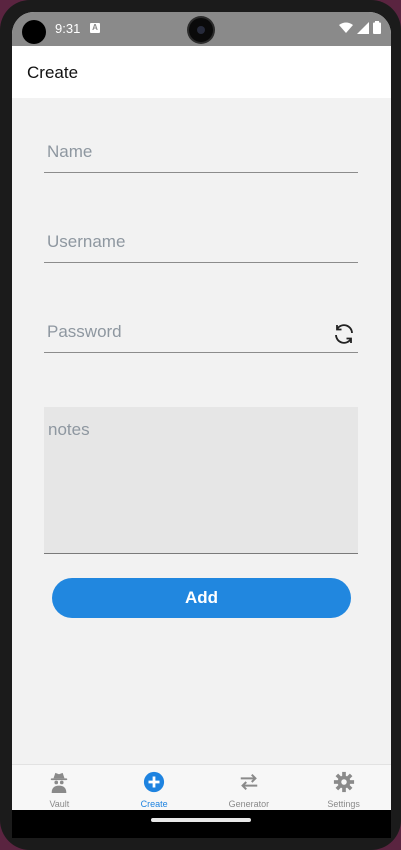 The height and width of the screenshot is (850, 401). I want to click on tab-label: Create, so click(154, 804).